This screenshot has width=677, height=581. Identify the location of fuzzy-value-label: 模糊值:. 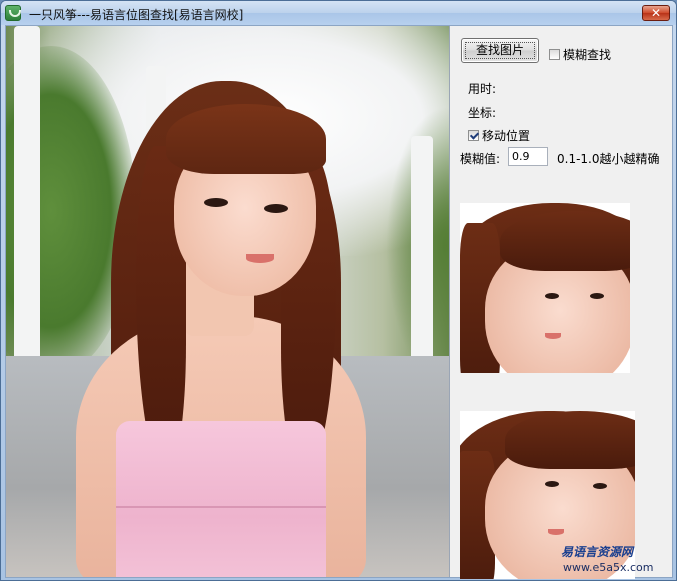
(480, 159).